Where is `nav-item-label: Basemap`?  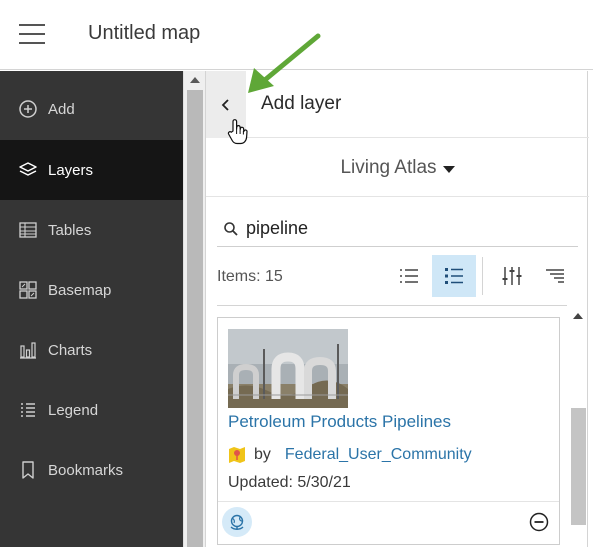
nav-item-label: Basemap is located at coordinates (80, 290).